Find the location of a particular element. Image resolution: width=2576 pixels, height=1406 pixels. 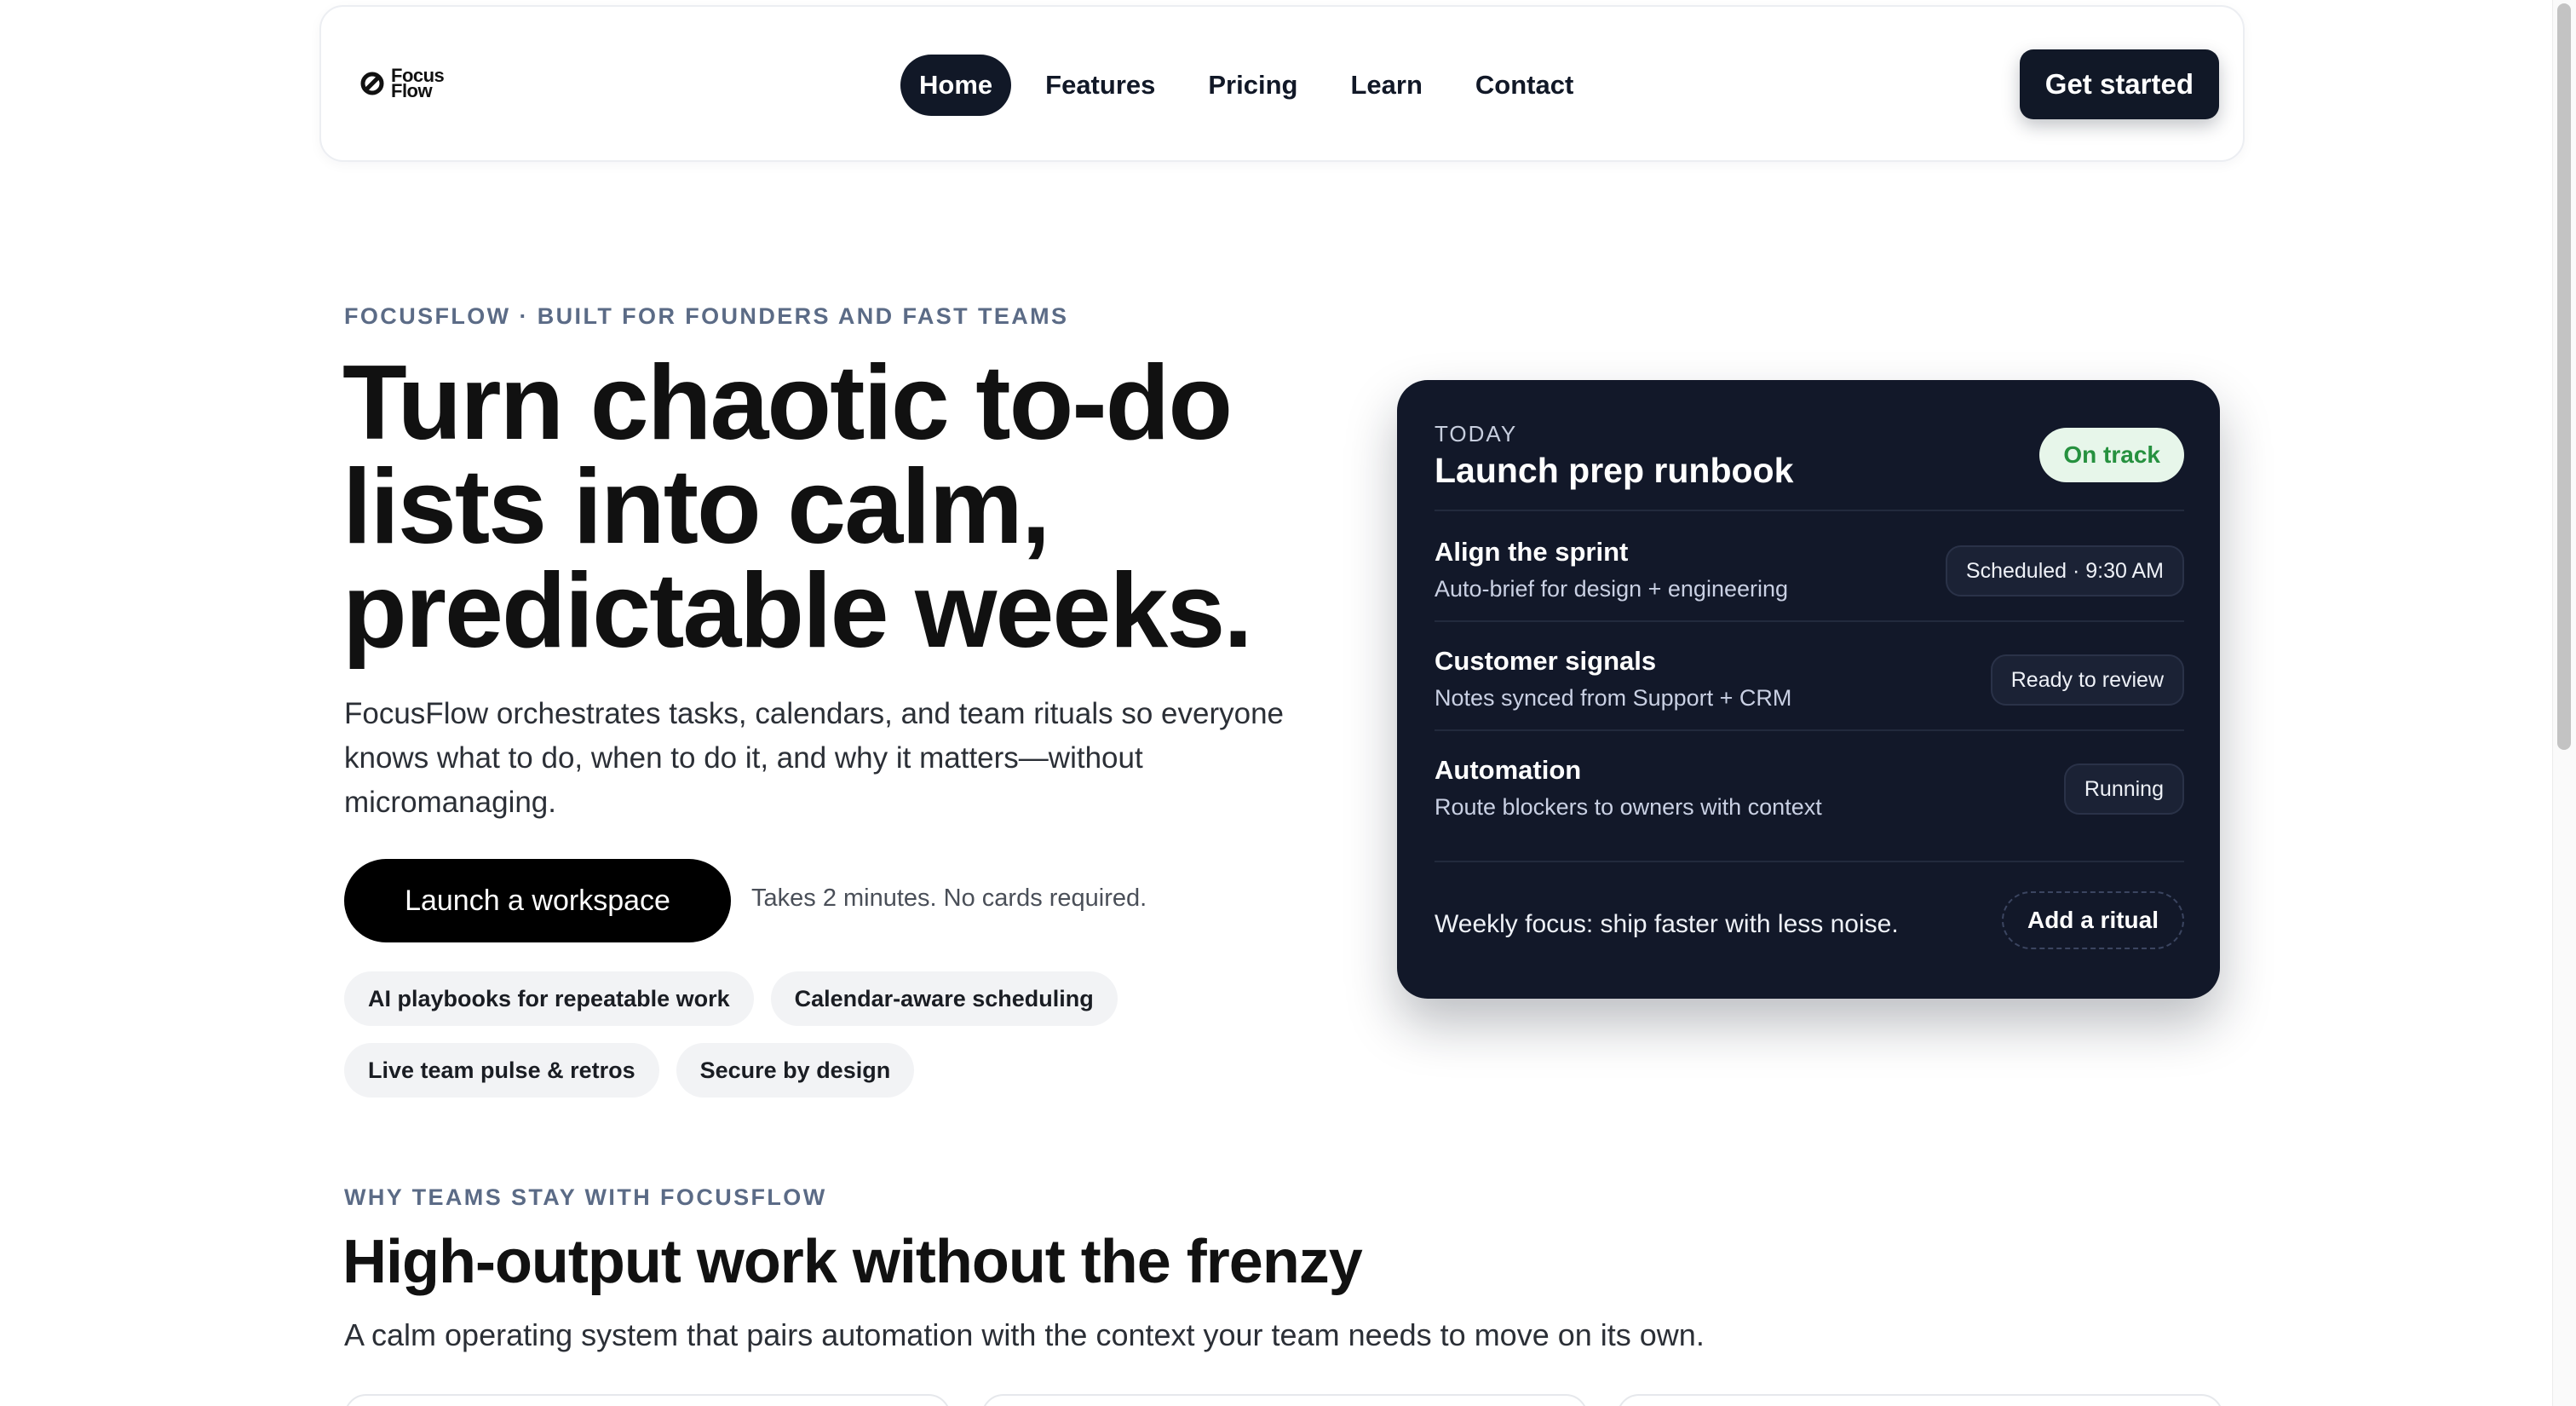

scrollbar-thumb is located at coordinates (2564, 376).